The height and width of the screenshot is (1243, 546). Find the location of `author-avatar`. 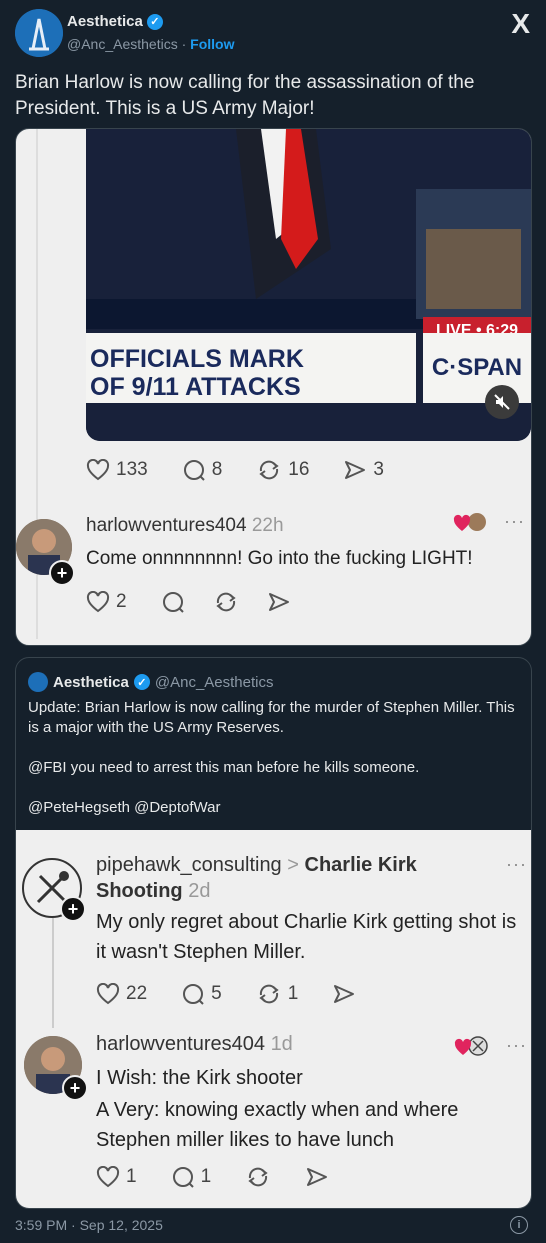

author-avatar is located at coordinates (39, 33).